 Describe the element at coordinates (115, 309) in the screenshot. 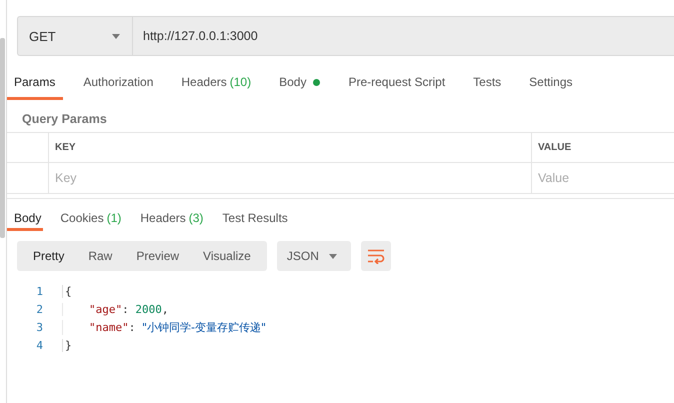

I see `code-line: "age": 2000,` at that location.